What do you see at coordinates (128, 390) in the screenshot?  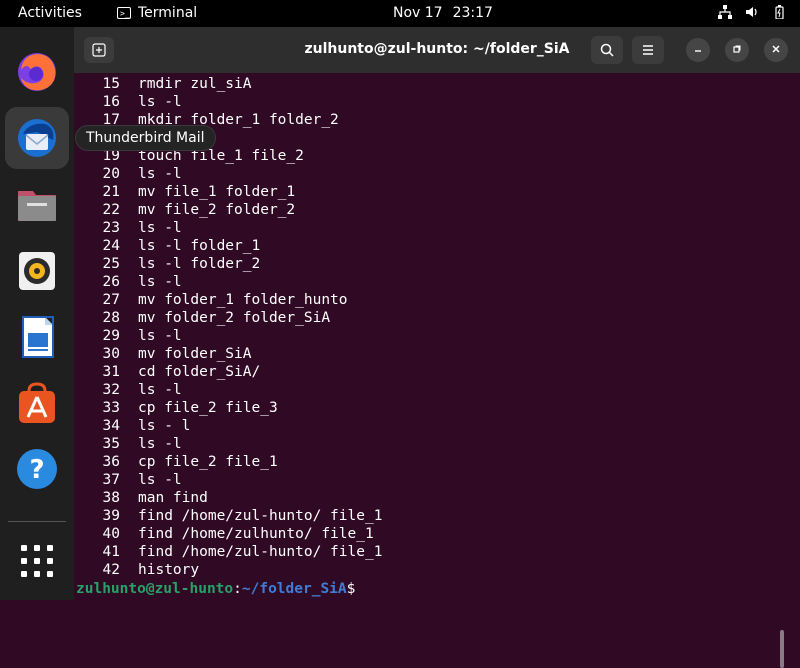 I see `history-line: 32 ls -l` at bounding box center [128, 390].